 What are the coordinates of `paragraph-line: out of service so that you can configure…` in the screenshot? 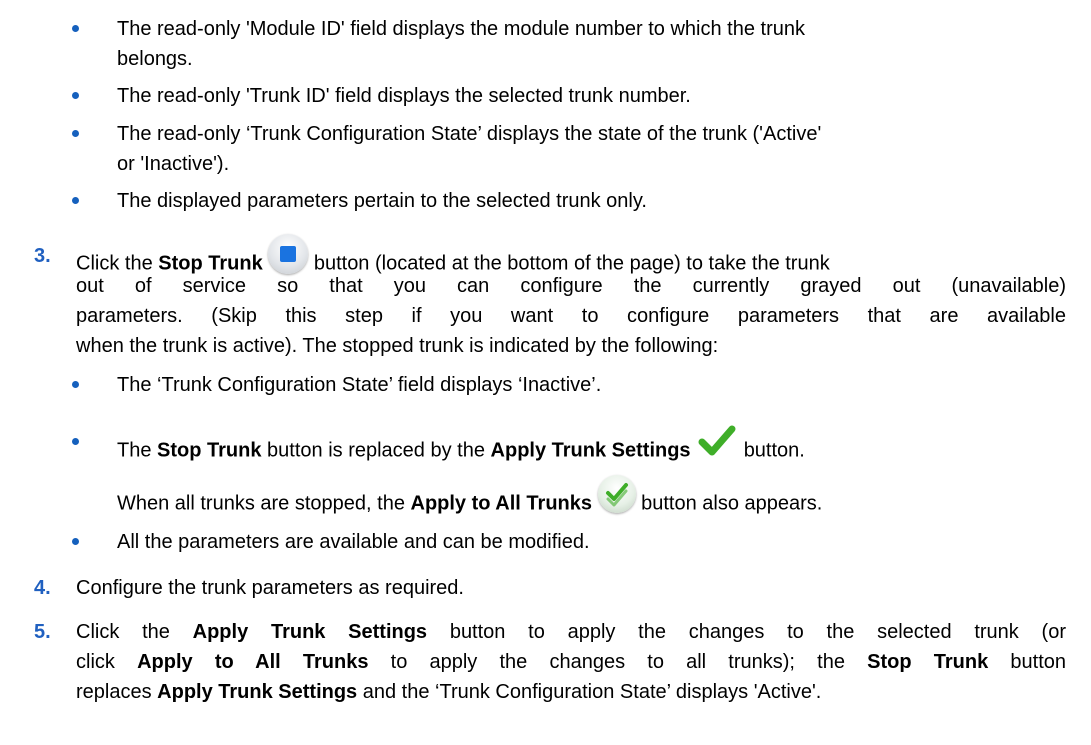 It's located at (571, 286).